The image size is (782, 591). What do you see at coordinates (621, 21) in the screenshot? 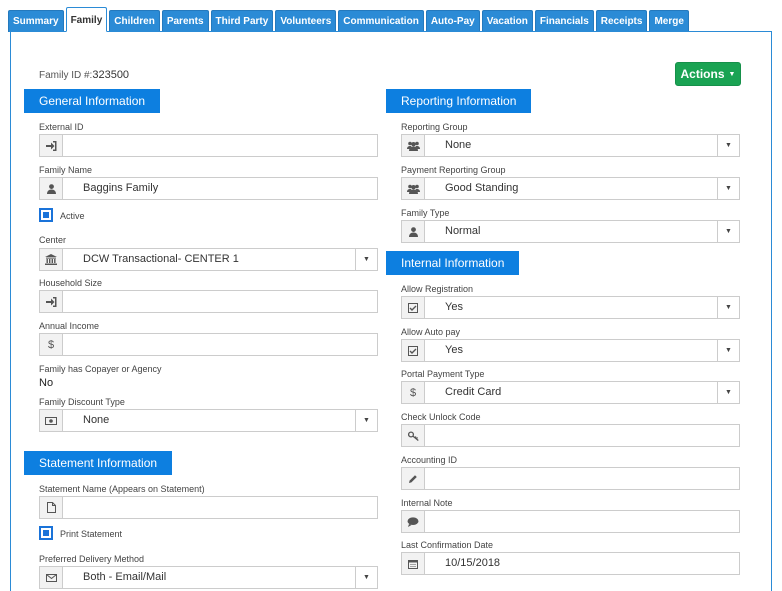
I see `tab-receipts: Receipts` at bounding box center [621, 21].